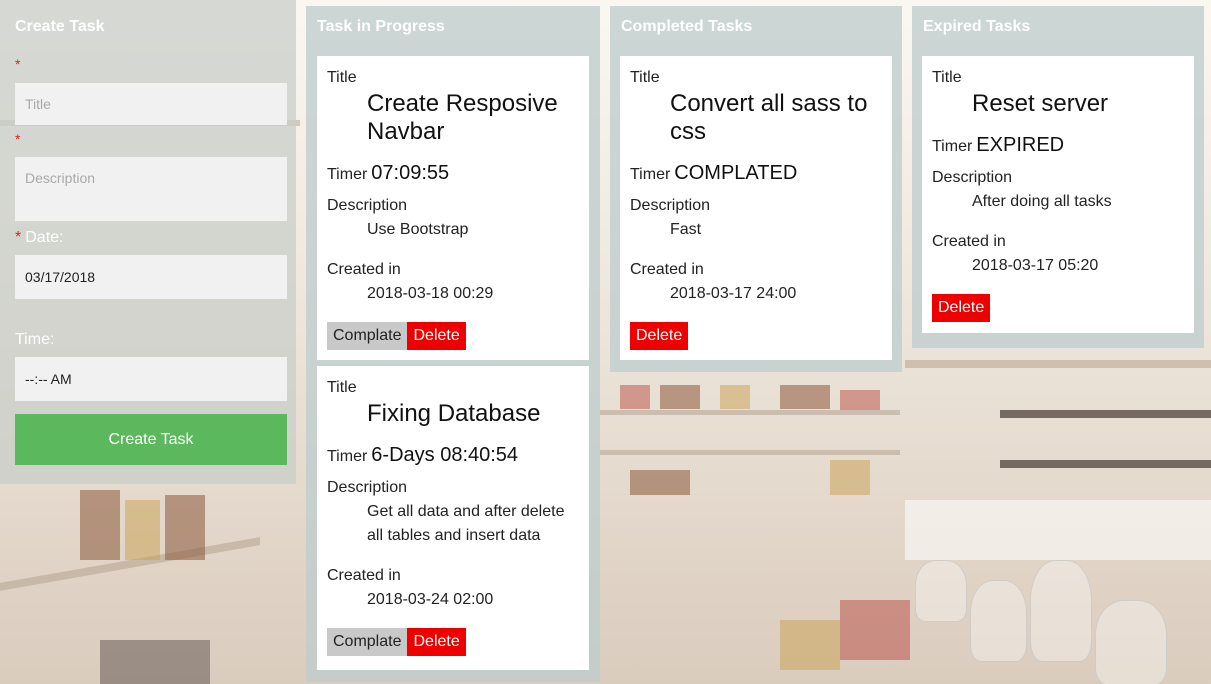 The height and width of the screenshot is (684, 1211). Describe the element at coordinates (1035, 265) in the screenshot. I see `task-created-date: 2018-03-17 05:20` at that location.